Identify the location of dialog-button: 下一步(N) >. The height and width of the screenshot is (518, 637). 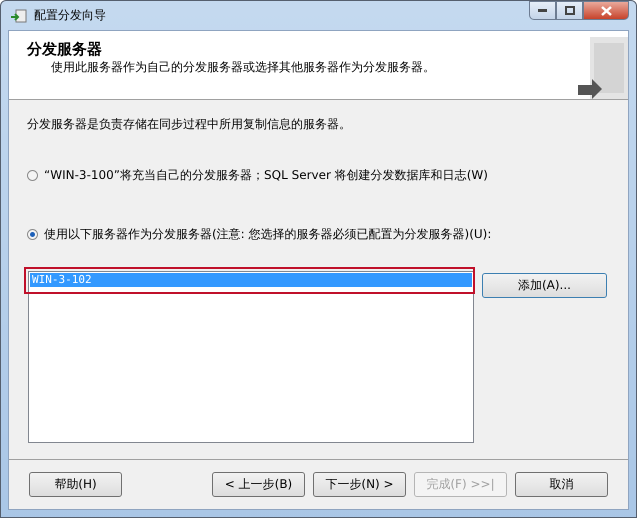
(359, 484).